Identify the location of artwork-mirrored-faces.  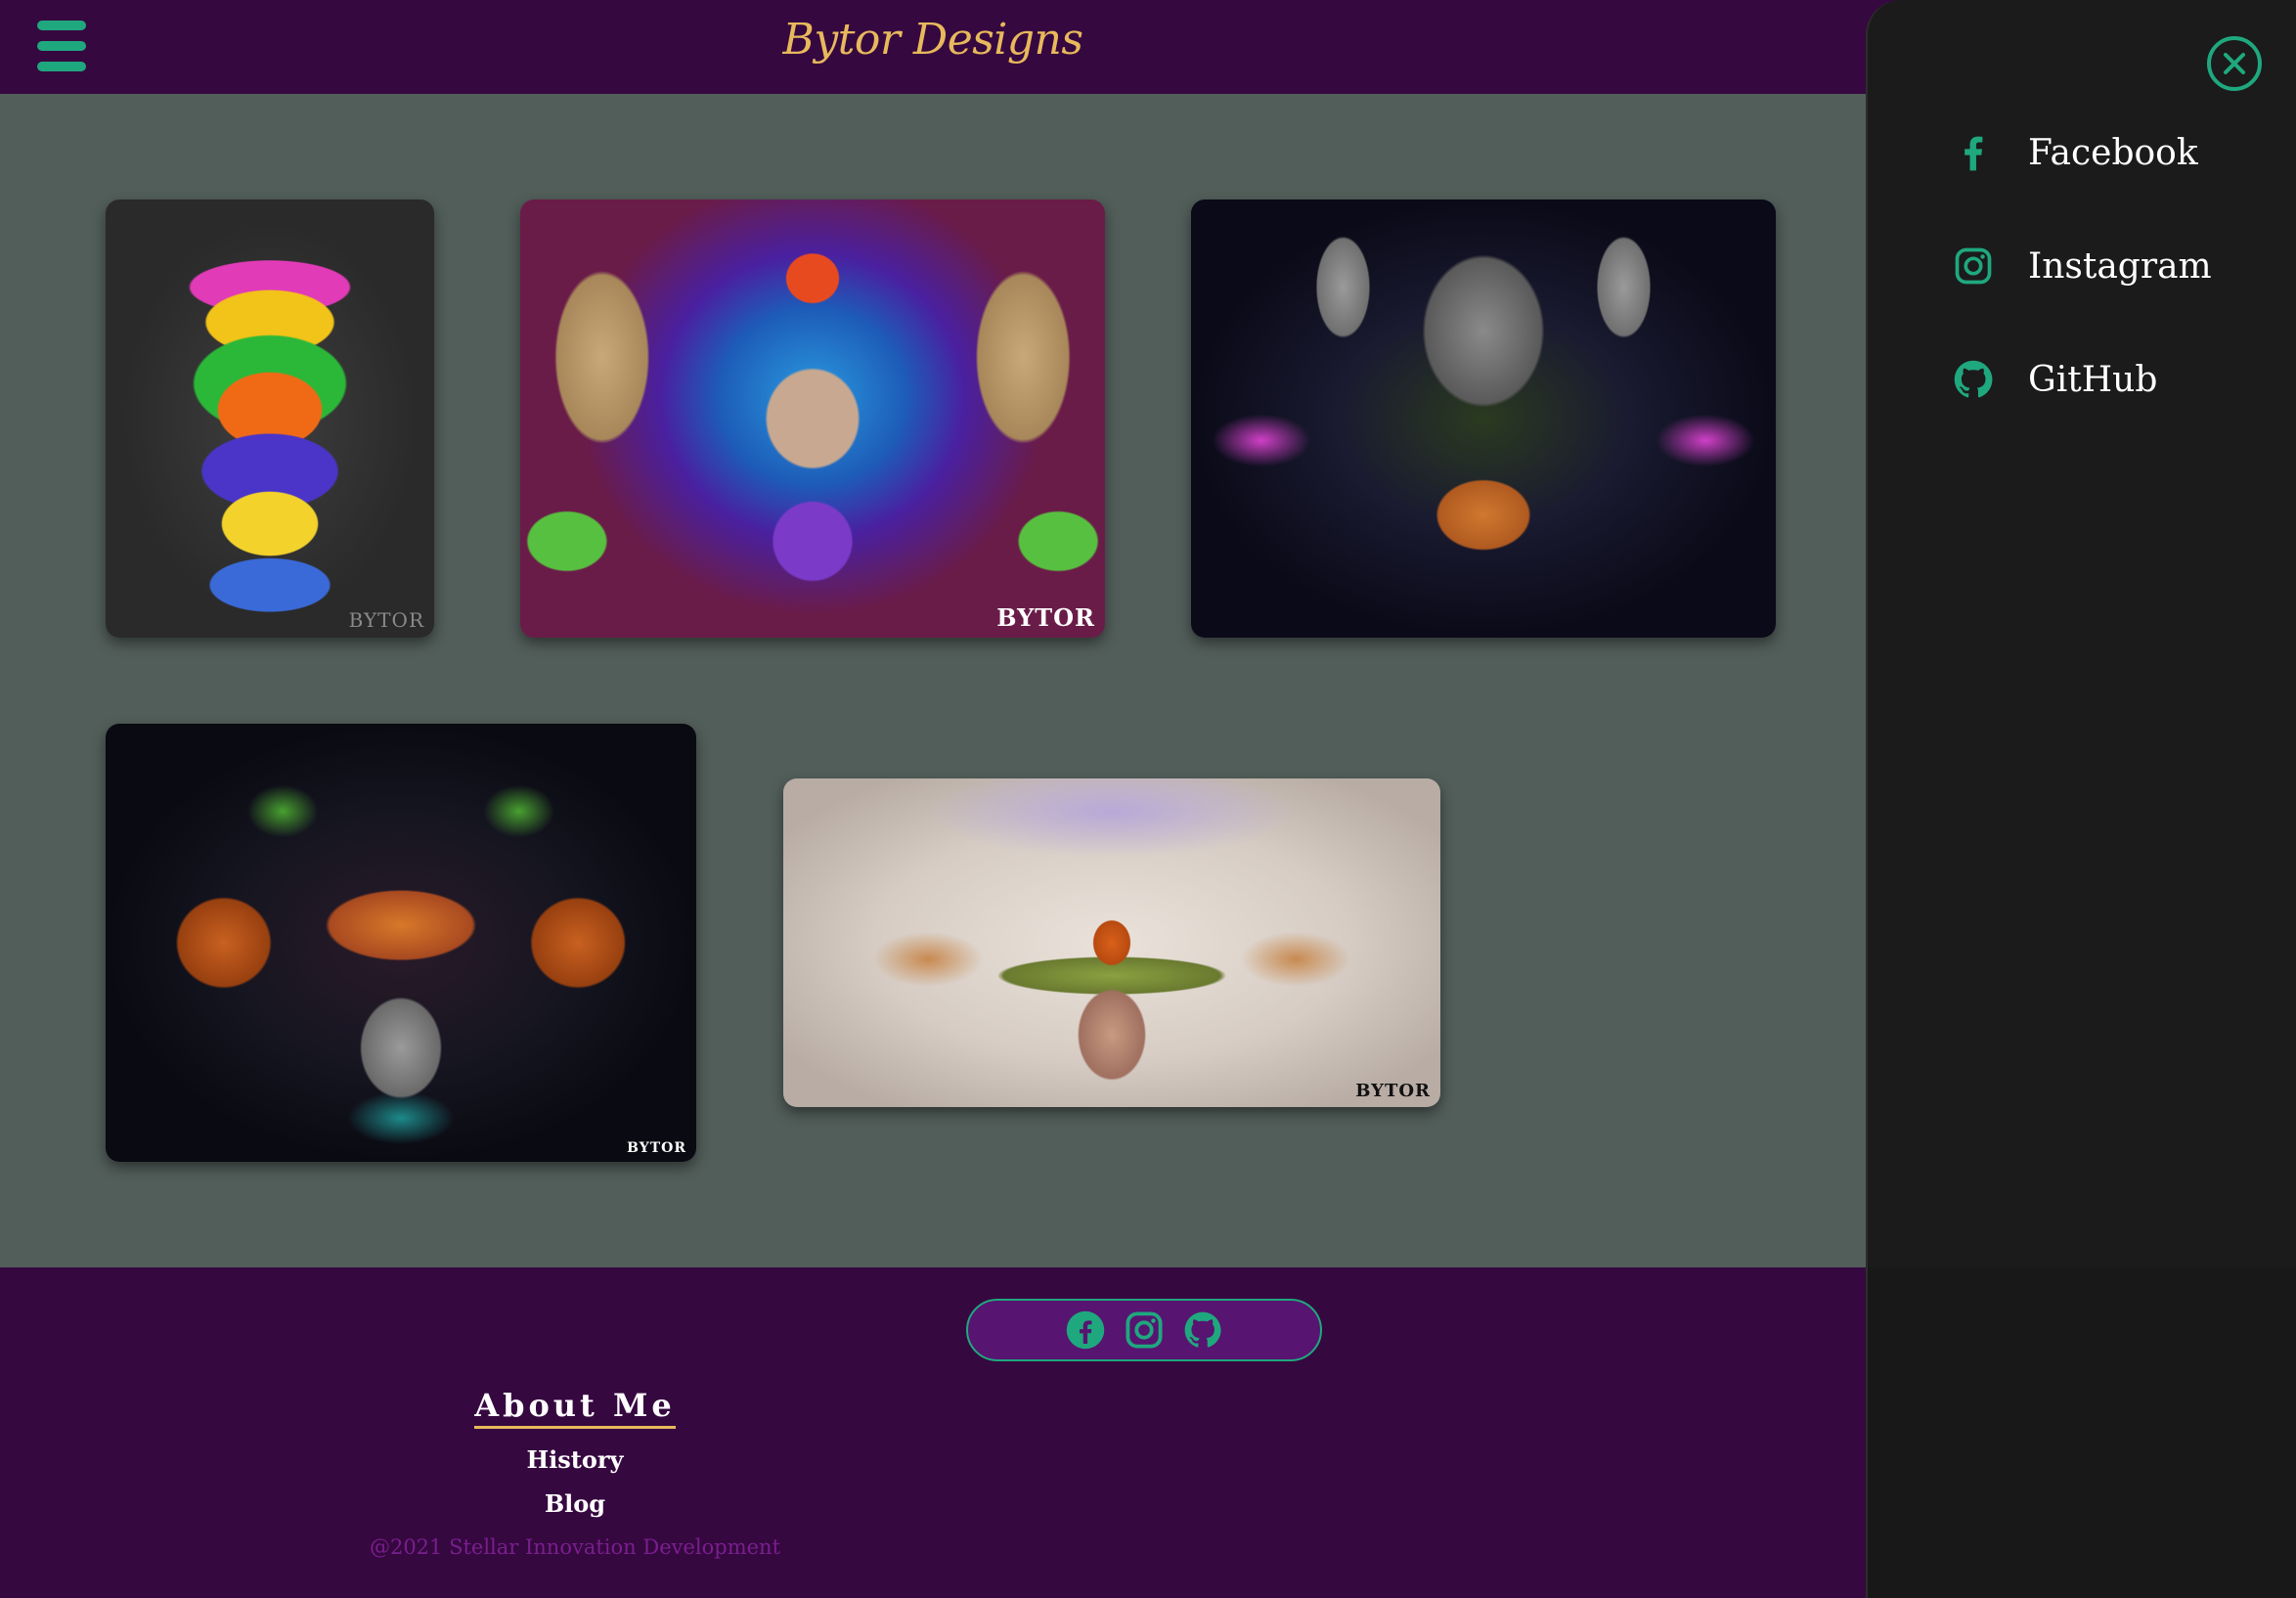
(1483, 419).